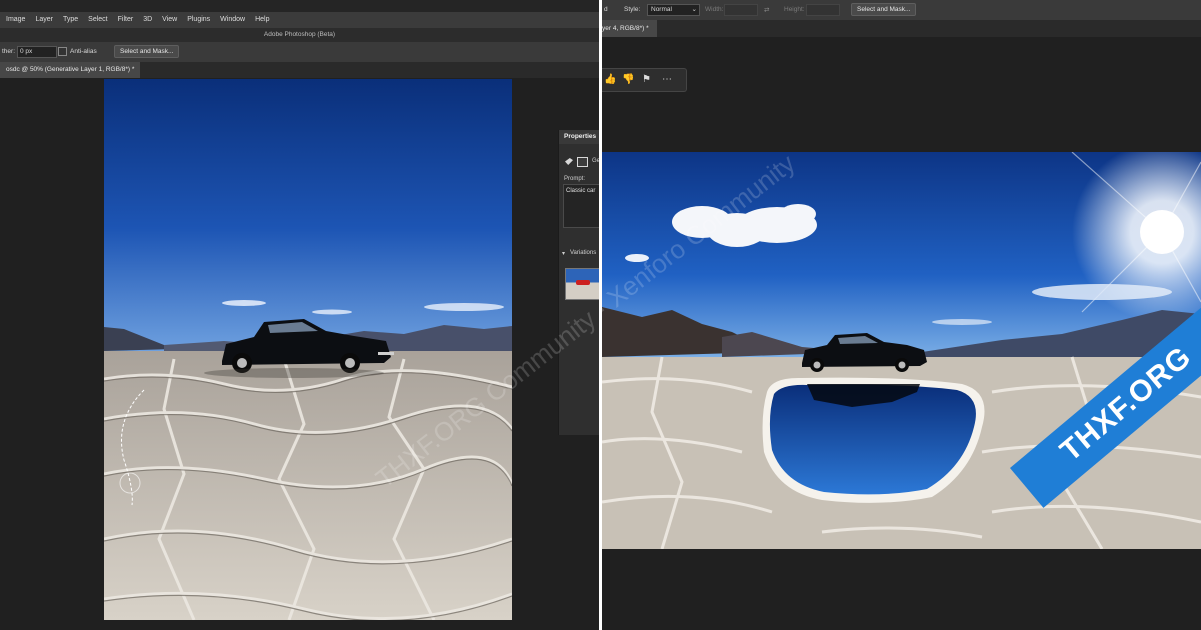  I want to click on prompt-label: Prompt:, so click(575, 179).